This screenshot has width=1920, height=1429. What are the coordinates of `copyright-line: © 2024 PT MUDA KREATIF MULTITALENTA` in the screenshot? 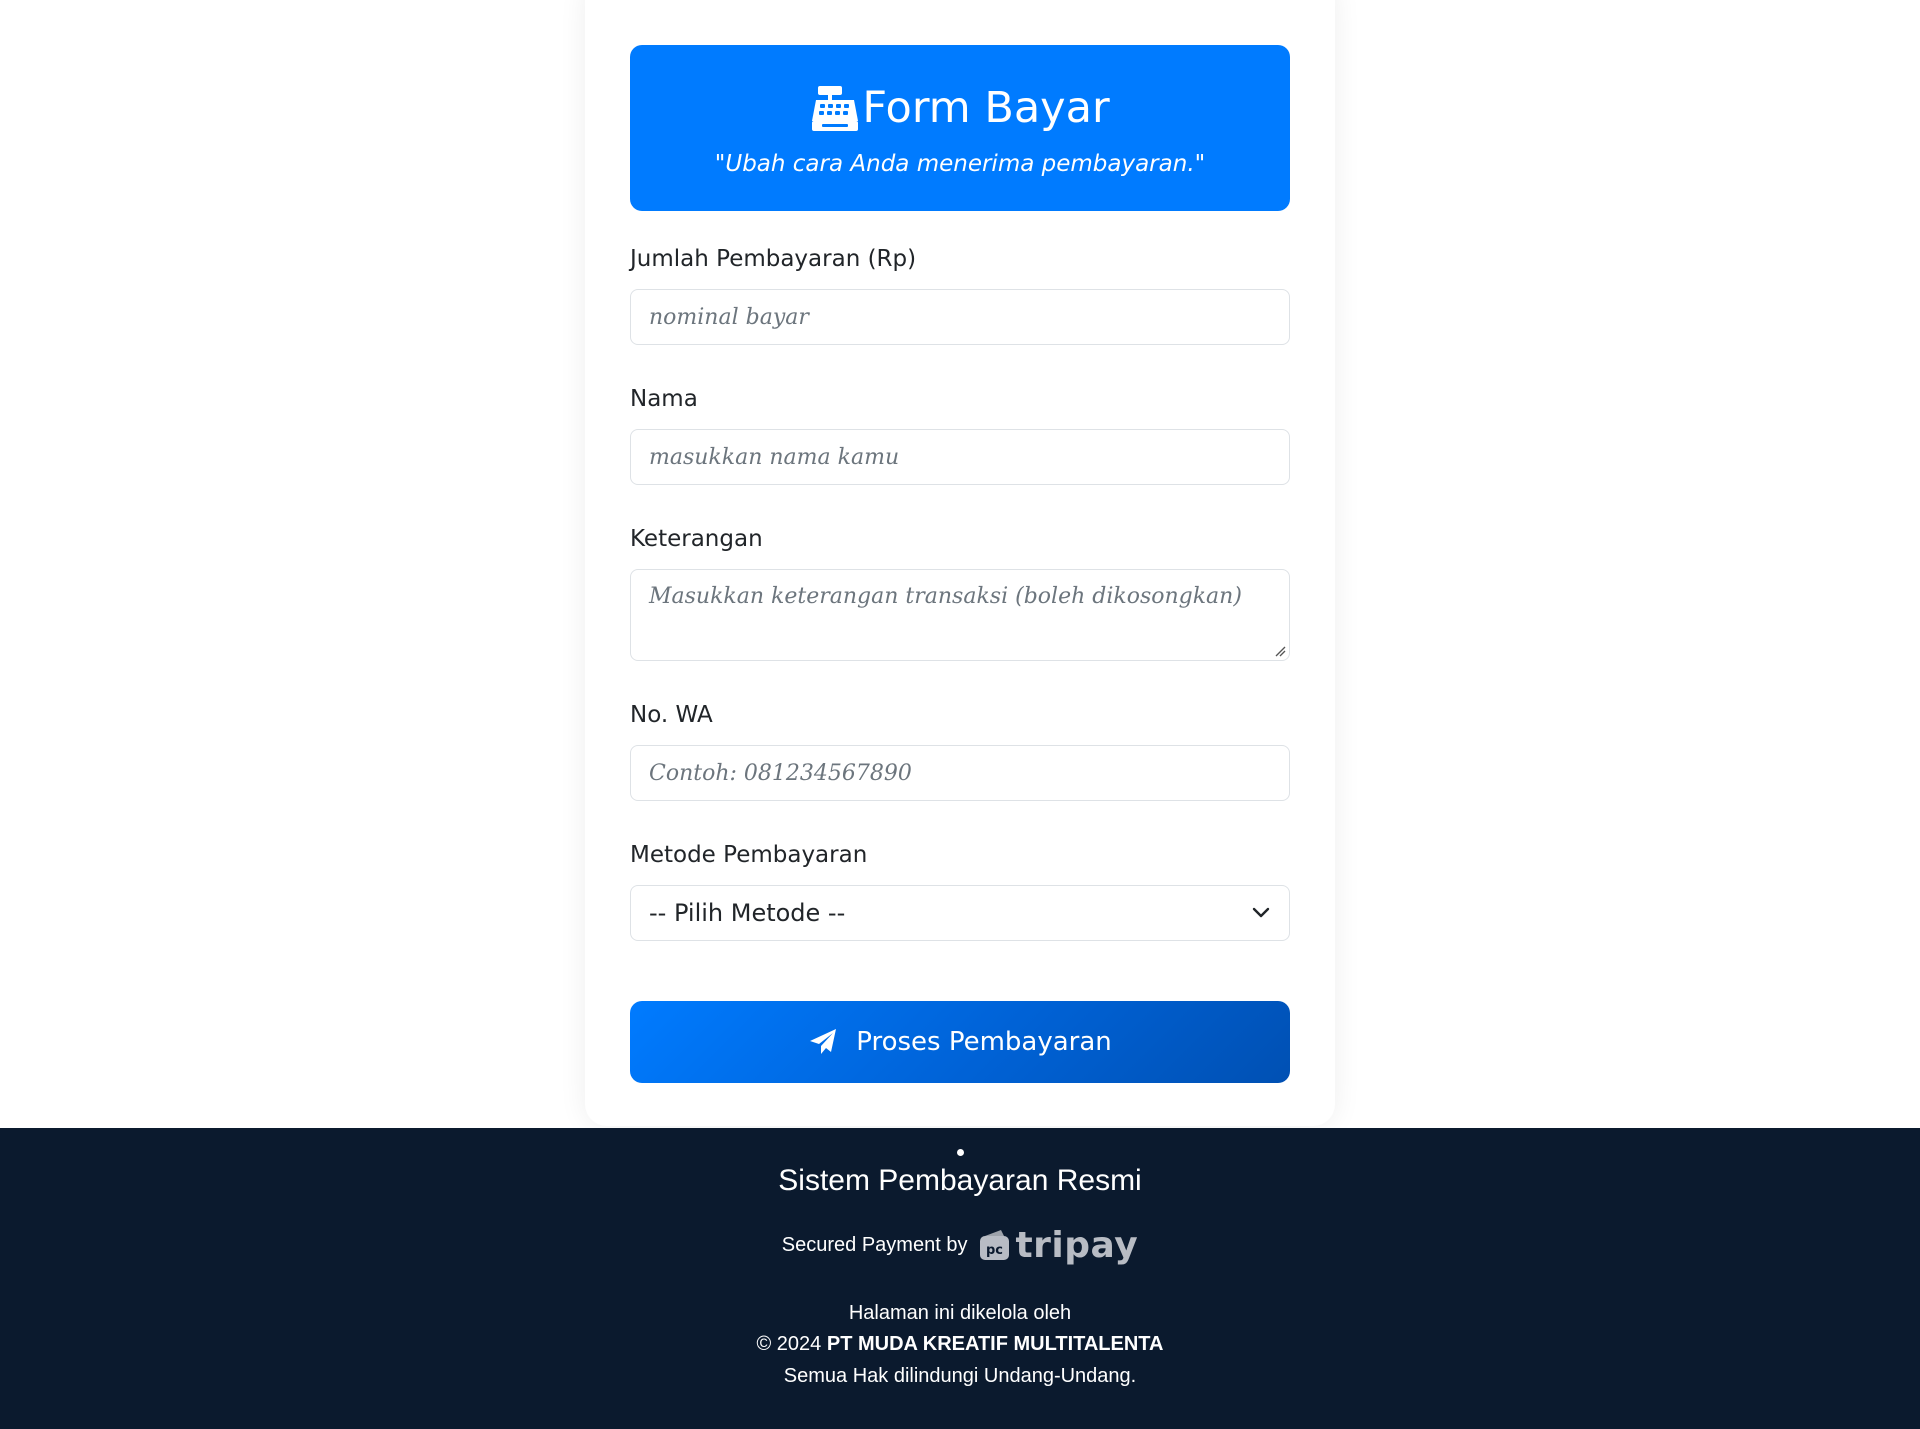 It's located at (960, 1344).